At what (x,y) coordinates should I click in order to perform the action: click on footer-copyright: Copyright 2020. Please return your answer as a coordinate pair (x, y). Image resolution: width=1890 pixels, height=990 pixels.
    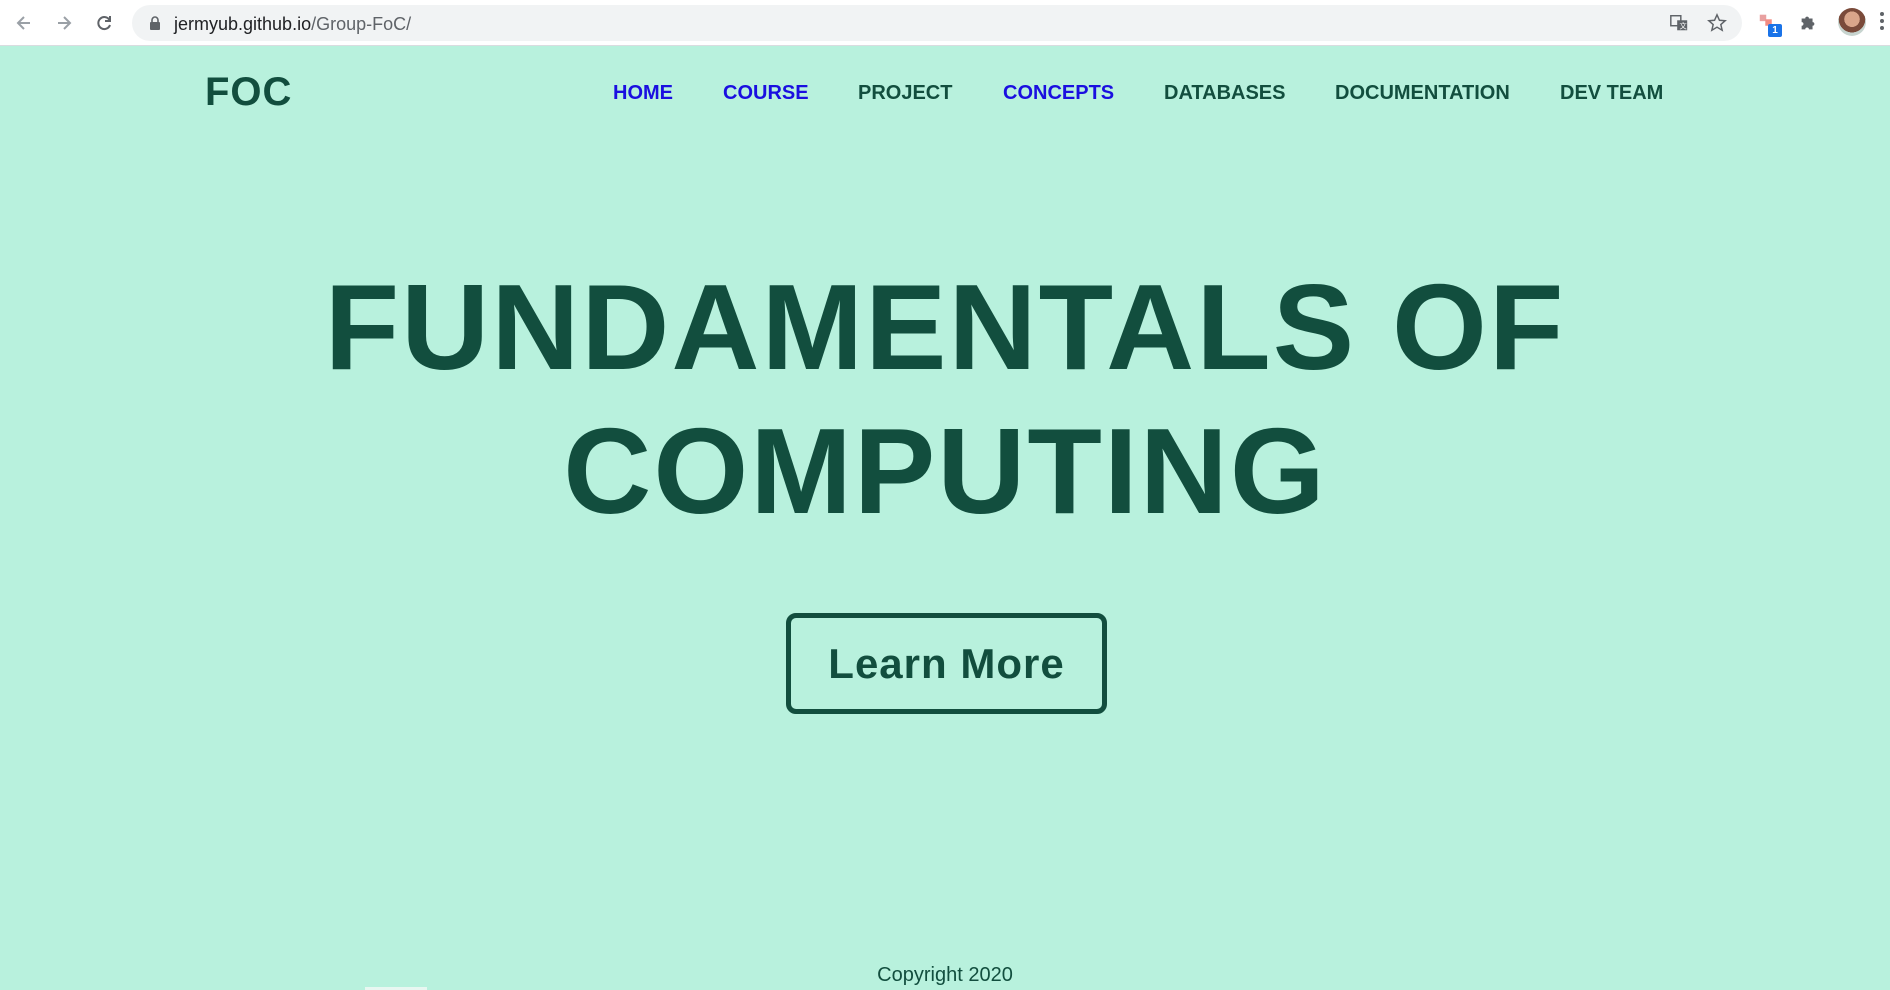
    Looking at the image, I should click on (945, 975).